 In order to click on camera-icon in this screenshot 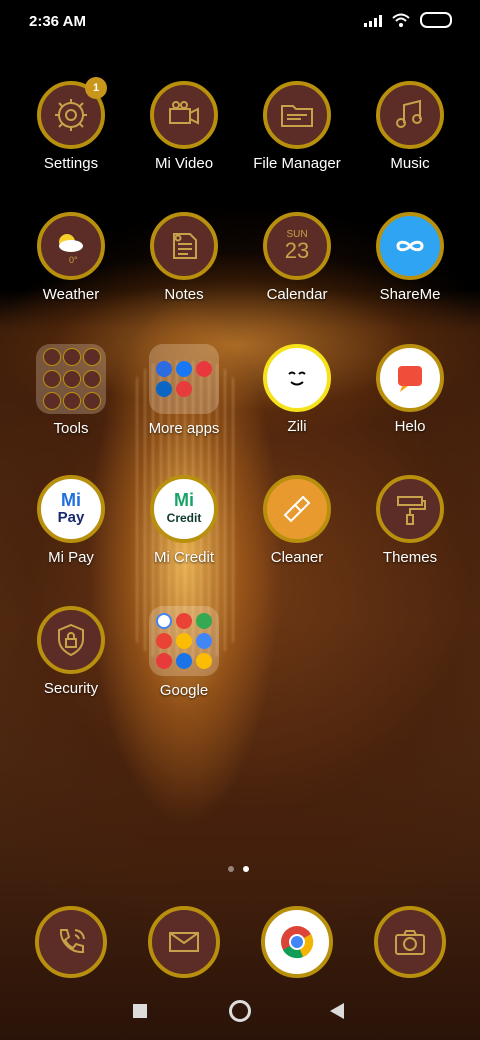, I will do `click(410, 942)`.